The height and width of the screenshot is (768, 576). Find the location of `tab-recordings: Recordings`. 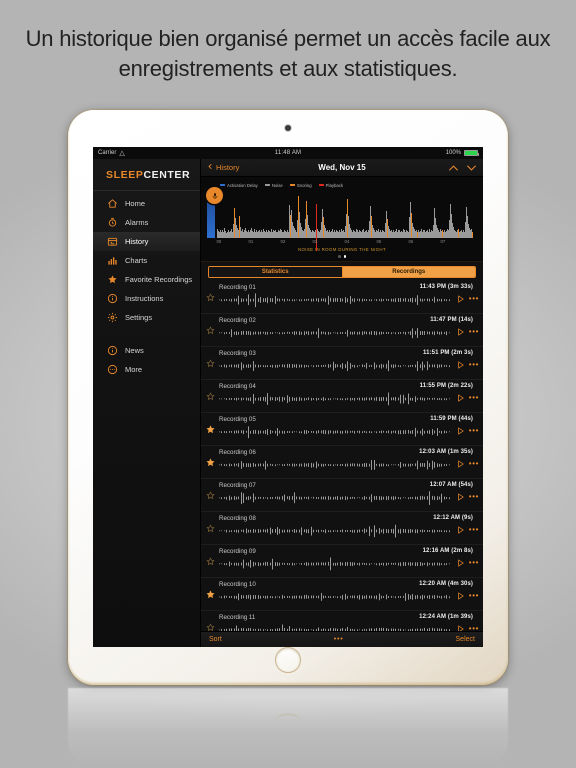

tab-recordings: Recordings is located at coordinates (408, 271).